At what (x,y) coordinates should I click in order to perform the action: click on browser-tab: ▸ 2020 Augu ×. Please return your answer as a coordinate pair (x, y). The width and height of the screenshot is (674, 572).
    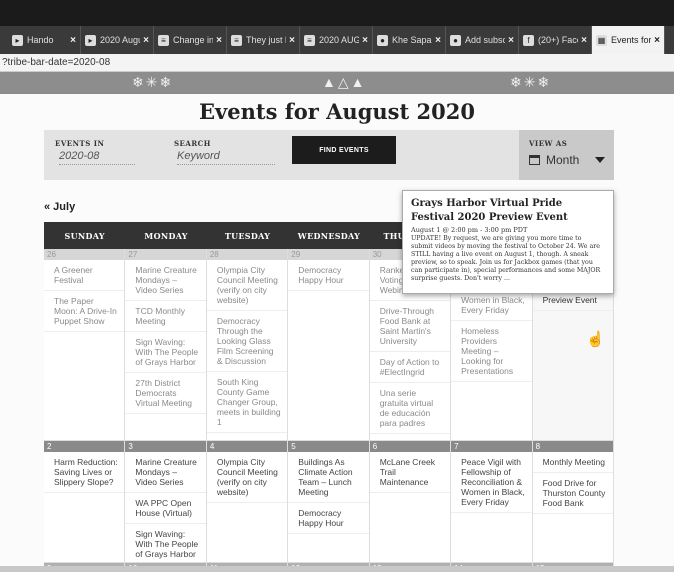
    Looking at the image, I should click on (117, 40).